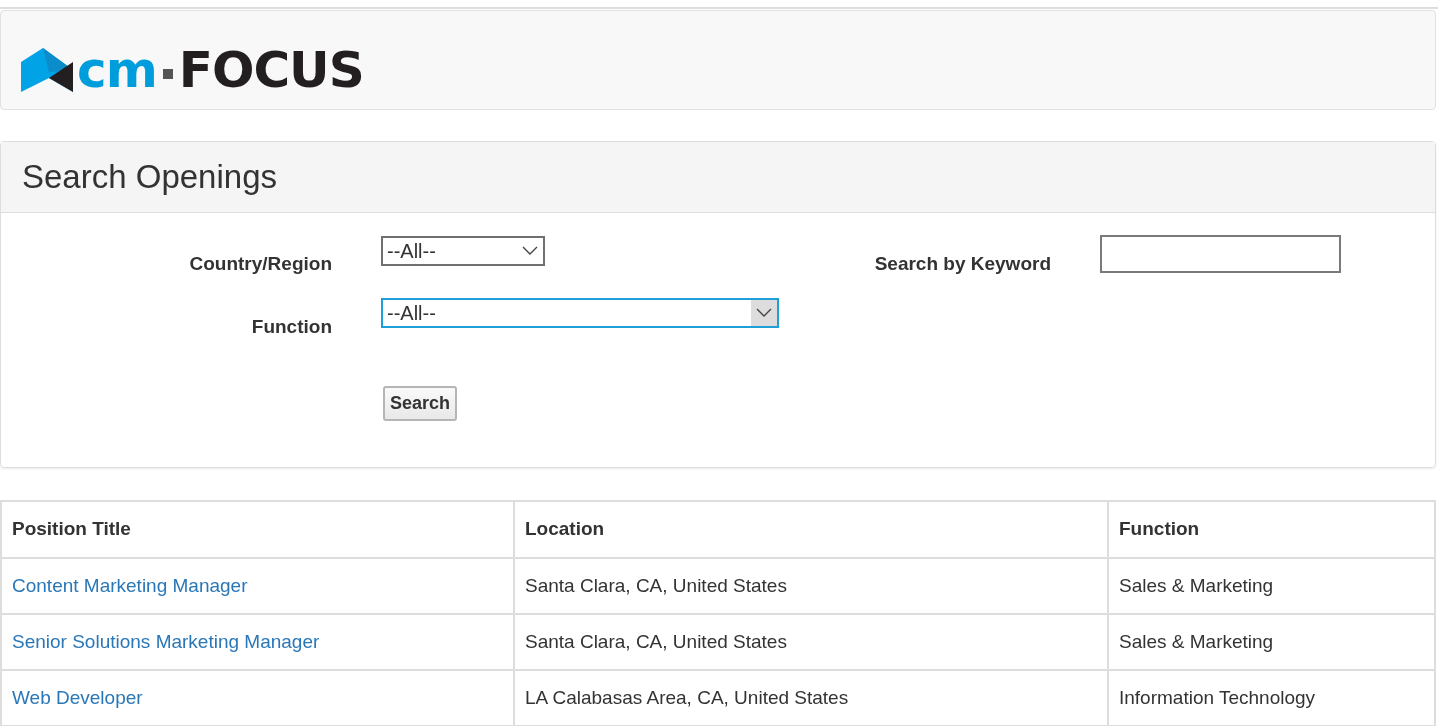  I want to click on field-label: Country/Region, so click(260, 264).